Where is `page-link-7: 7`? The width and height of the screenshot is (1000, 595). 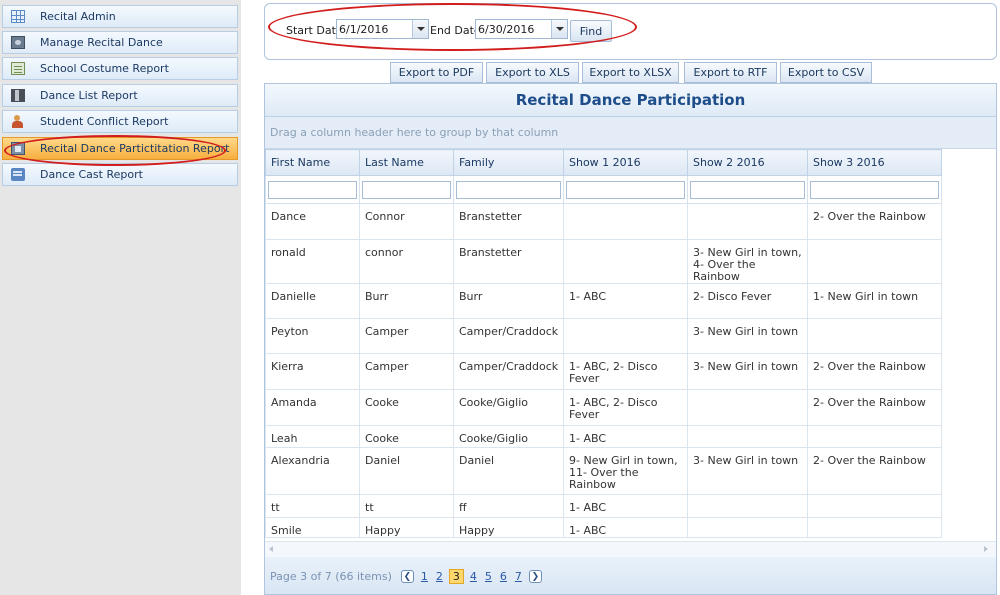
page-link-7: 7 is located at coordinates (518, 576).